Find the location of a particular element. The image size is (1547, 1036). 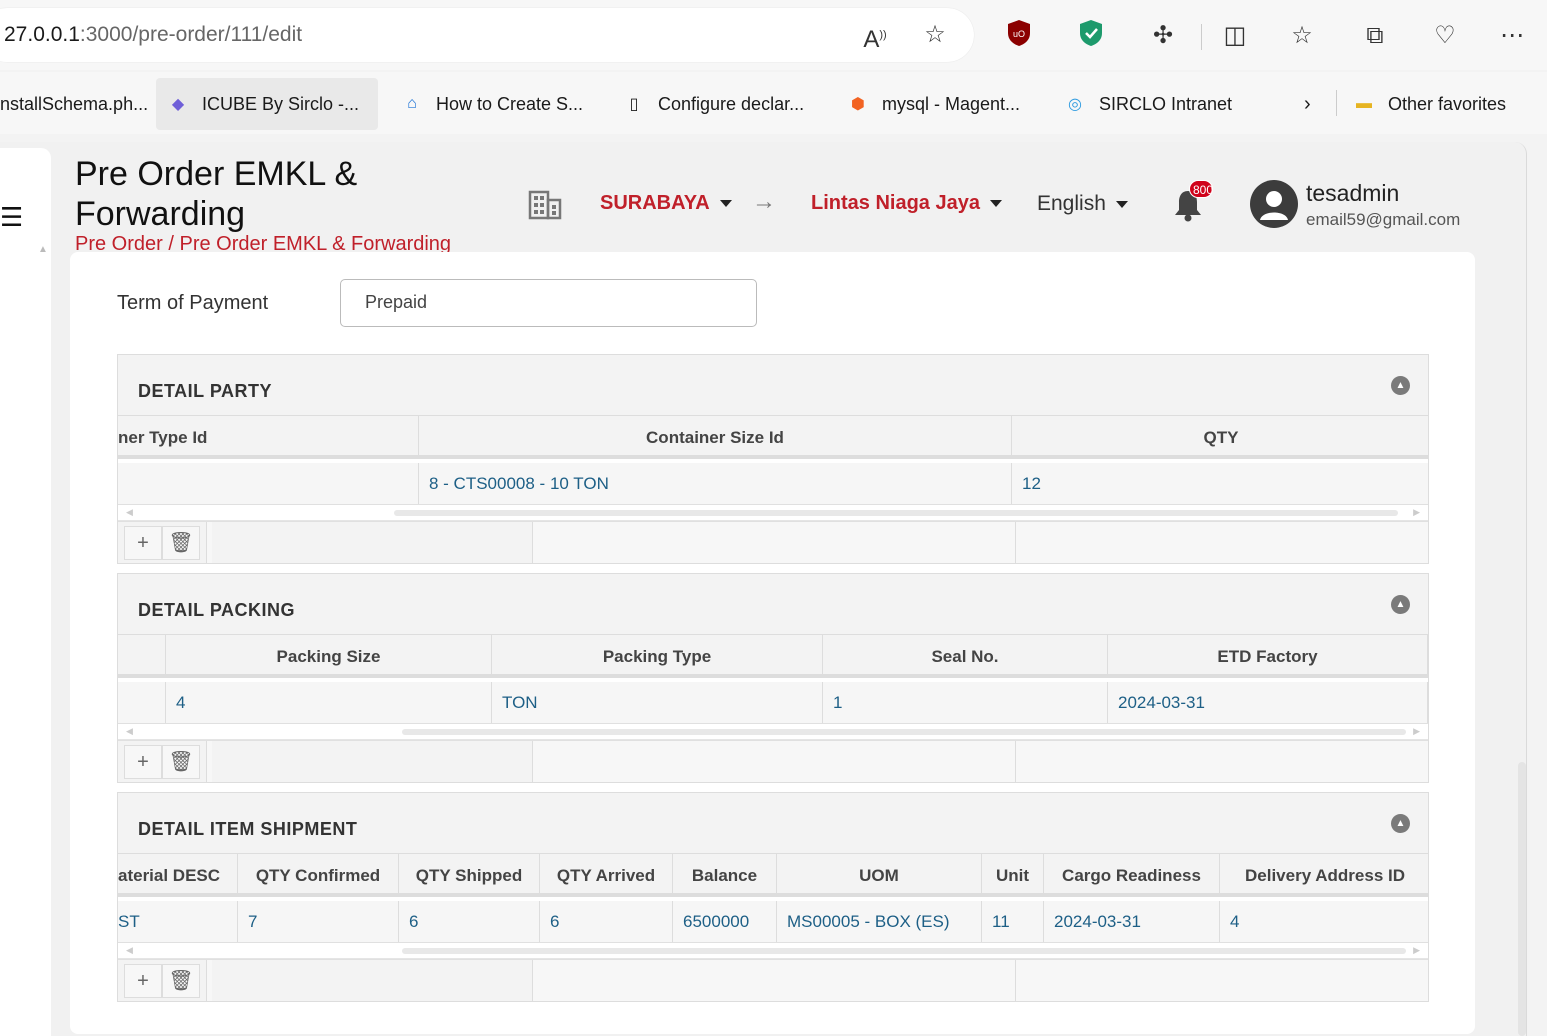

term-of-payment-label: Term of Payment is located at coordinates (193, 303).